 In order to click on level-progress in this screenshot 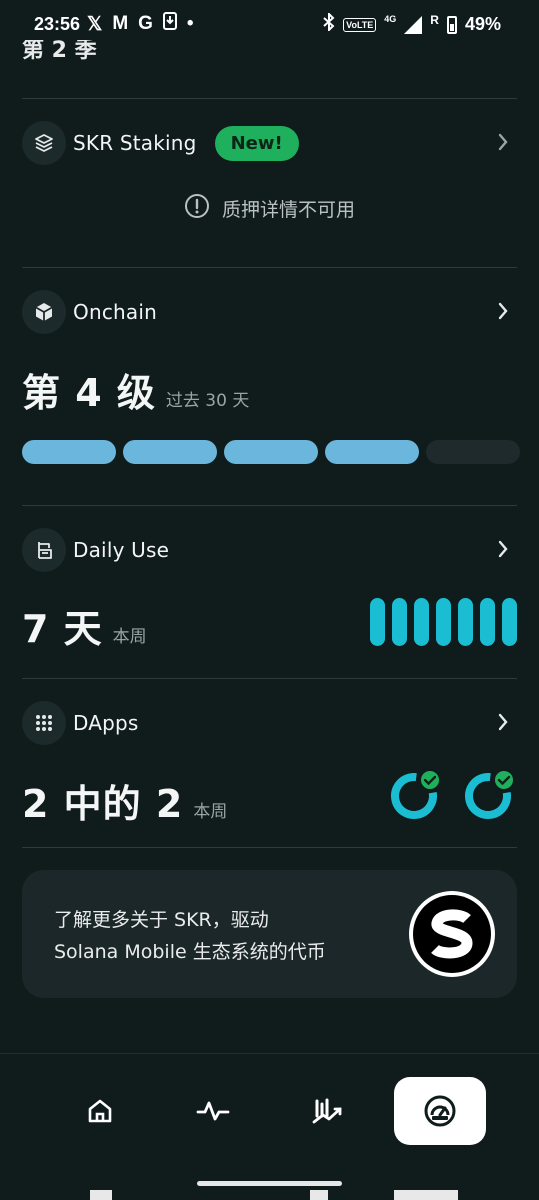, I will do `click(271, 452)`.